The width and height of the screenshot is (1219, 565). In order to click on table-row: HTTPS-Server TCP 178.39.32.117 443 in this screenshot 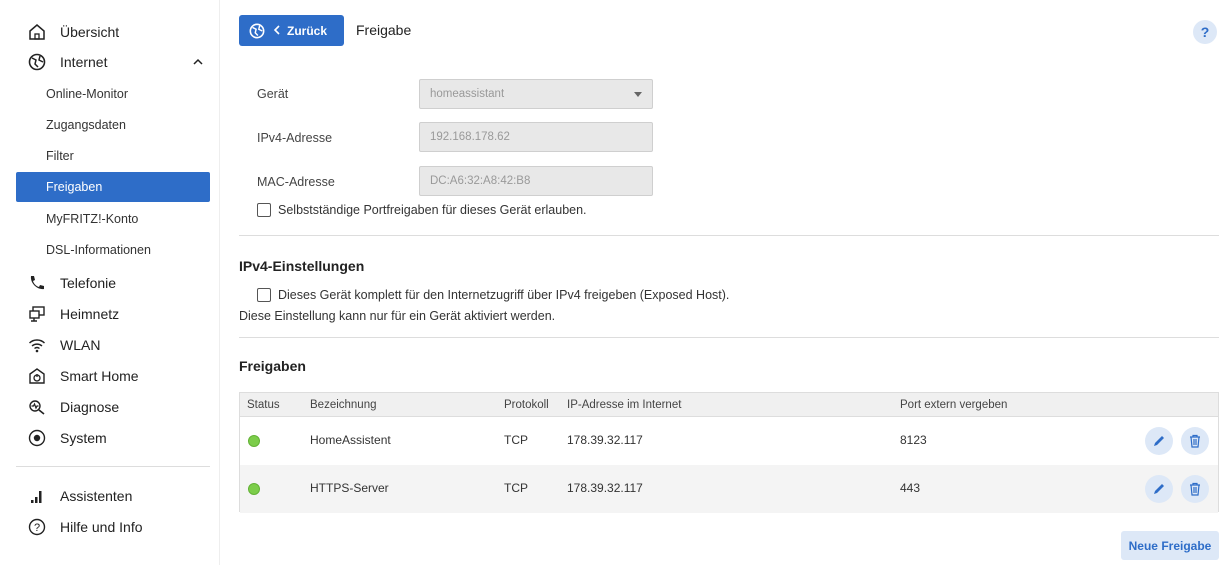, I will do `click(729, 489)`.